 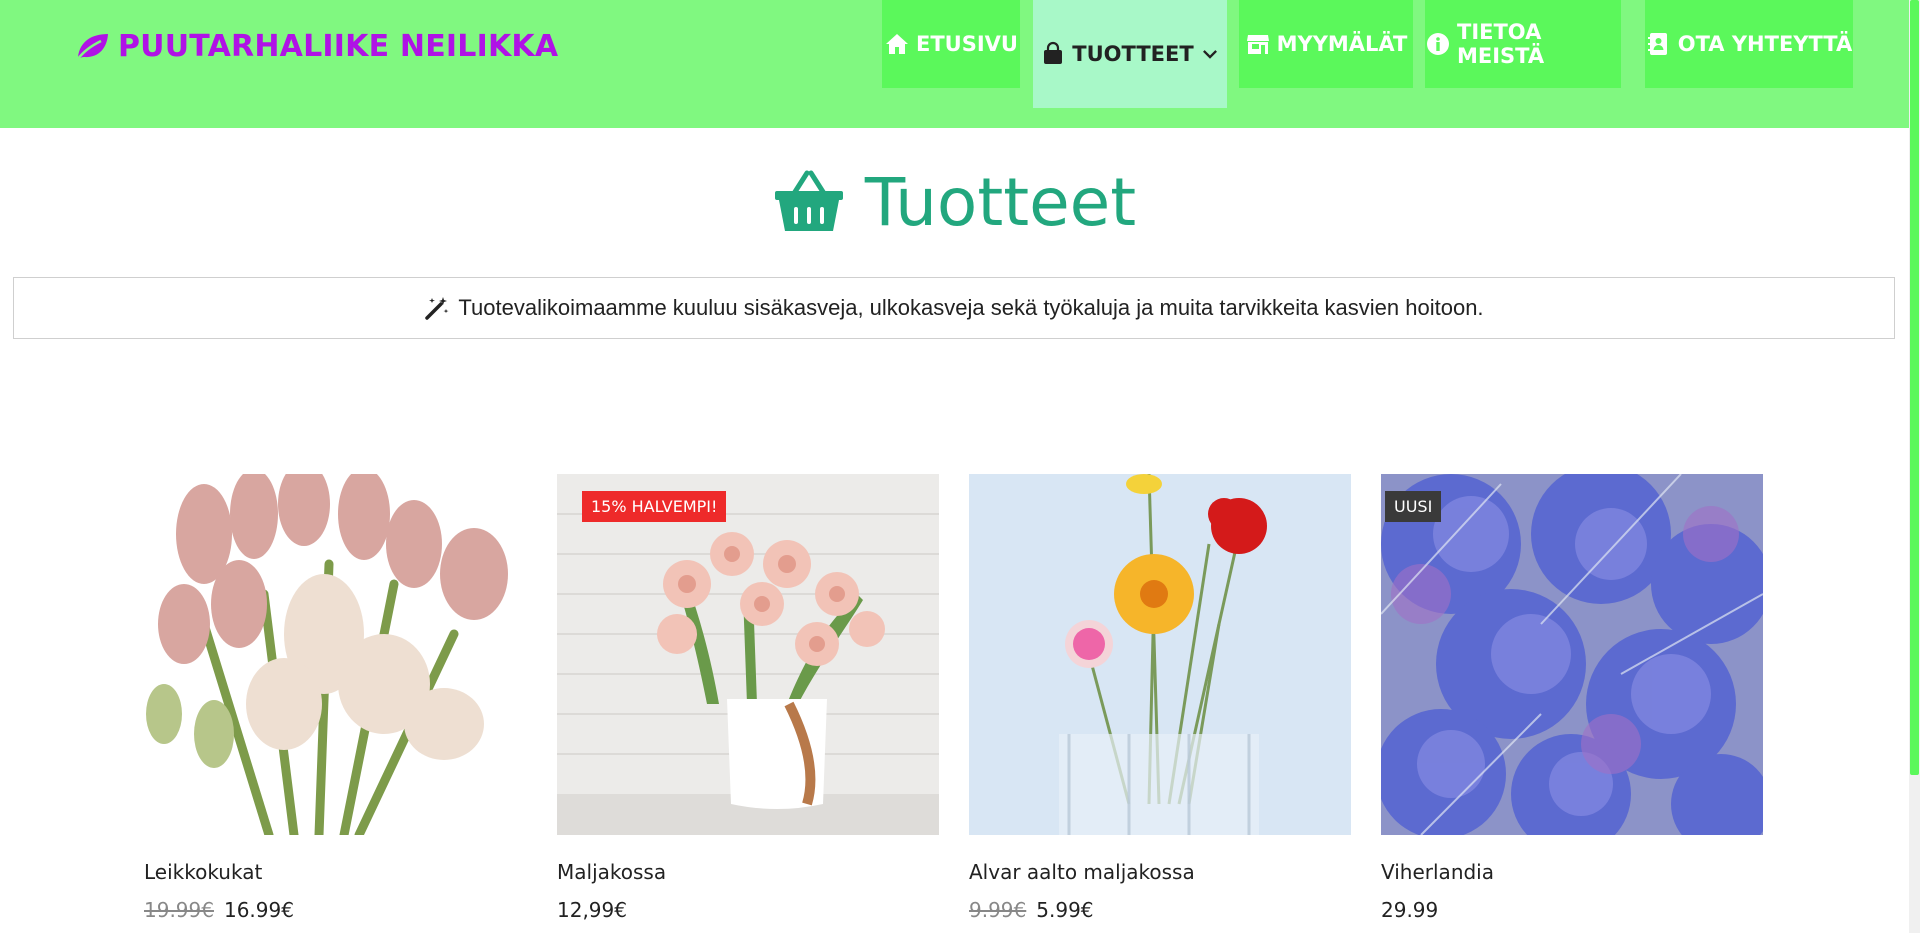 What do you see at coordinates (1572, 910) in the screenshot?
I see `product-price: 29.99` at bounding box center [1572, 910].